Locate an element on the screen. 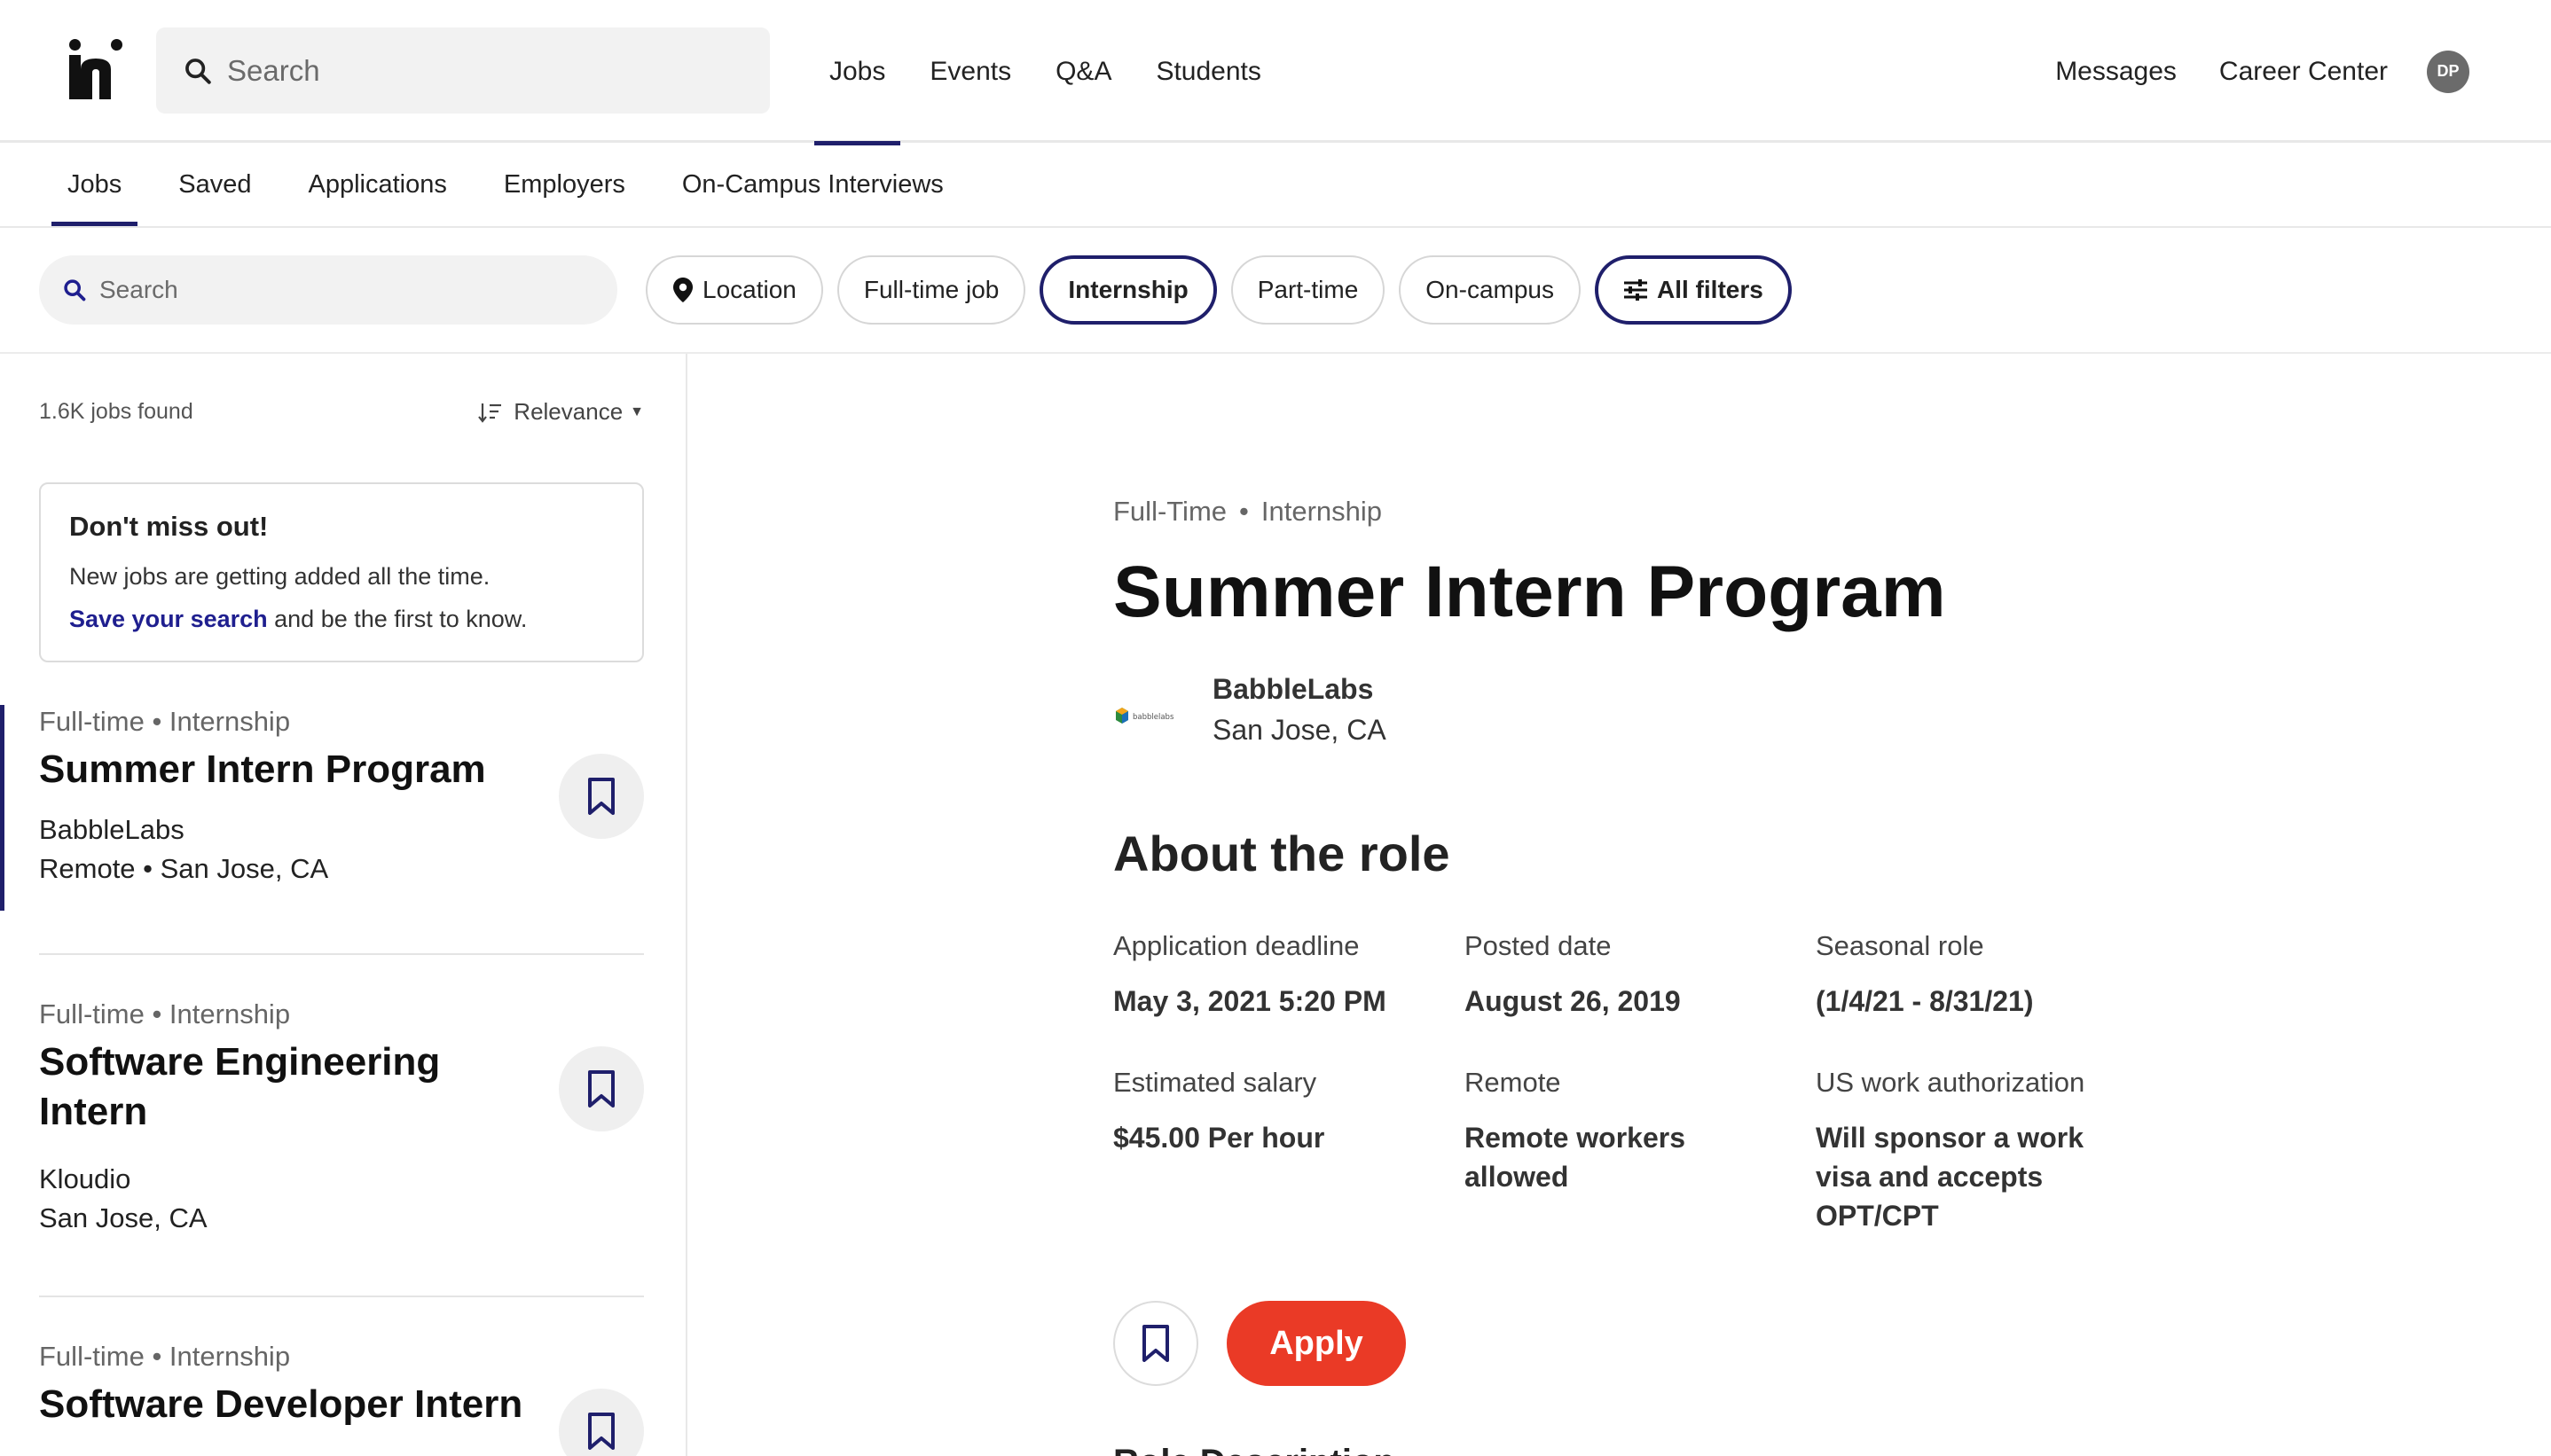 The image size is (2551, 1456). filter-all-filters-label: All filters is located at coordinates (1710, 289).